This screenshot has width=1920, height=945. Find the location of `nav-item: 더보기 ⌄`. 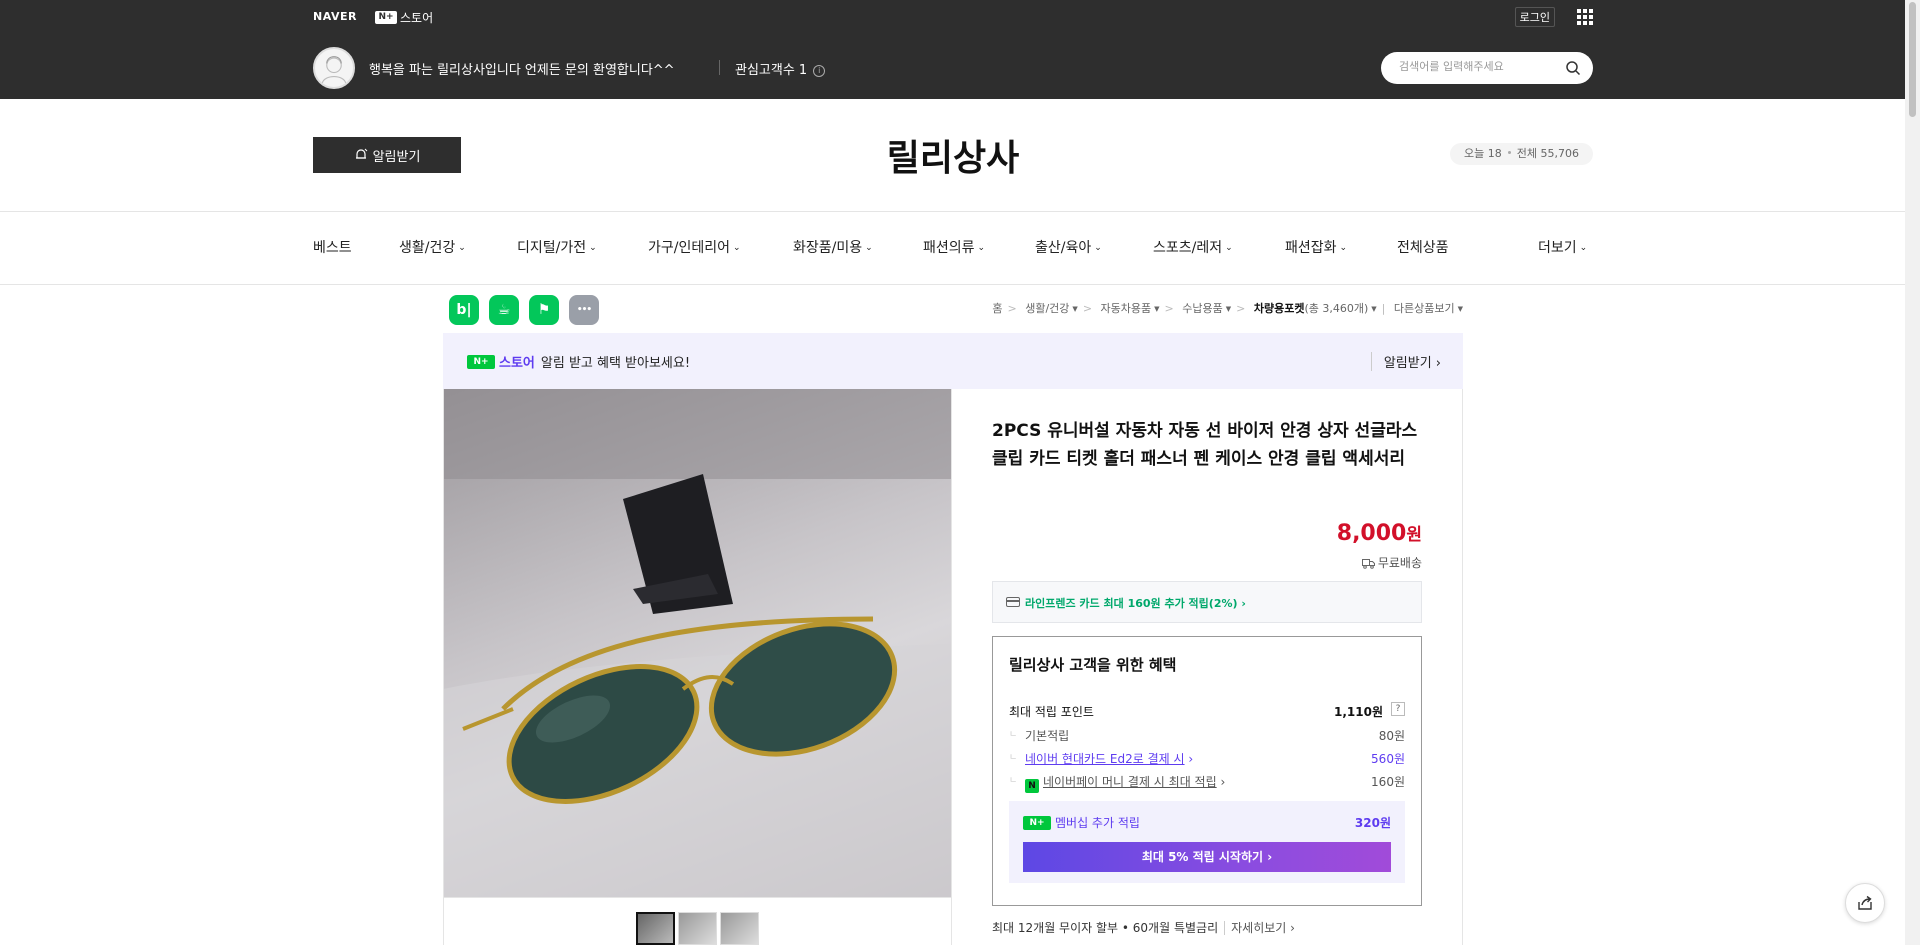

nav-item: 더보기 ⌄ is located at coordinates (1562, 247).